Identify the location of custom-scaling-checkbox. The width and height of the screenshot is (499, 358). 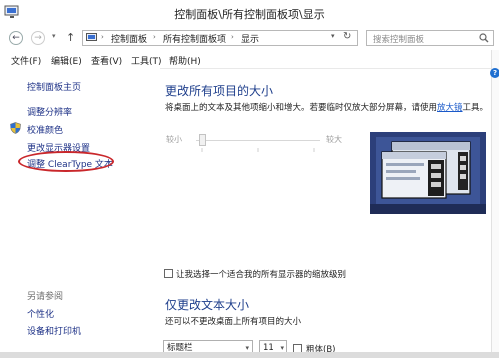
(168, 273).